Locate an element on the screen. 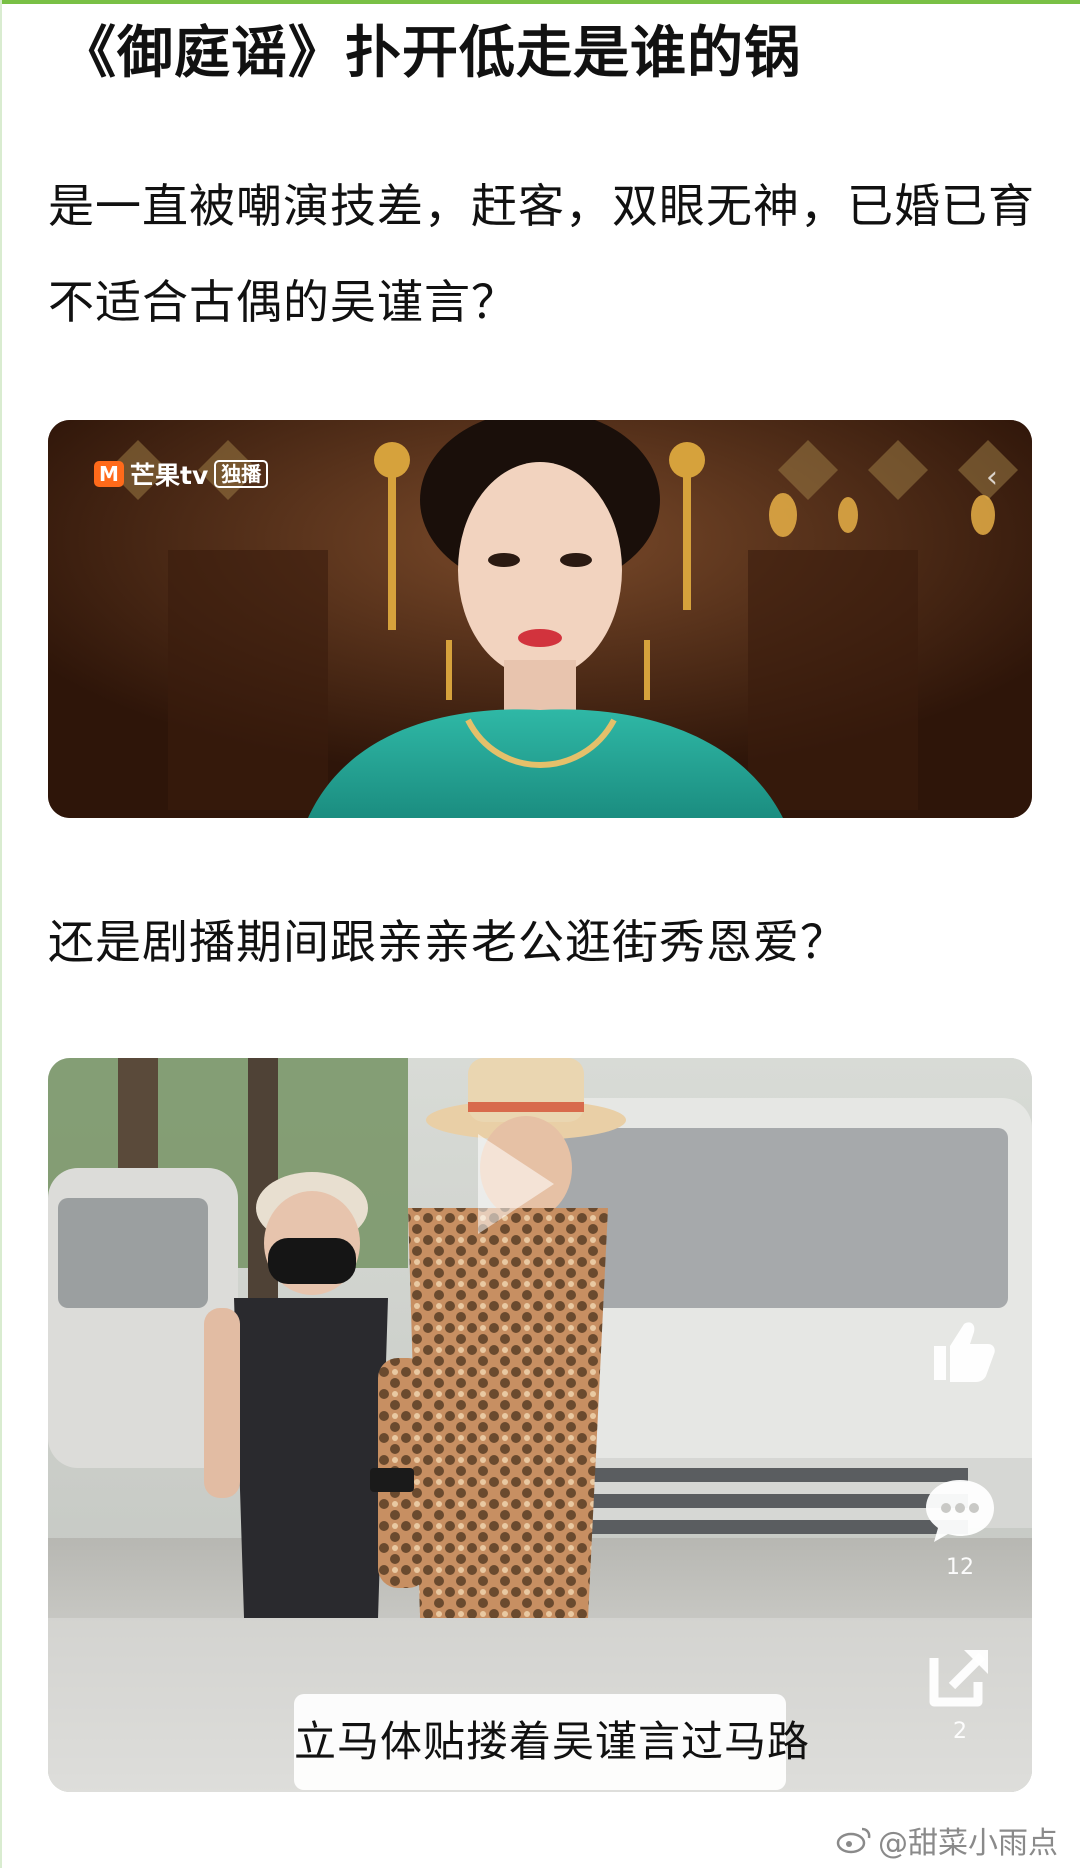 The width and height of the screenshot is (1080, 1868). logo-text: 芒果tv is located at coordinates (169, 475).